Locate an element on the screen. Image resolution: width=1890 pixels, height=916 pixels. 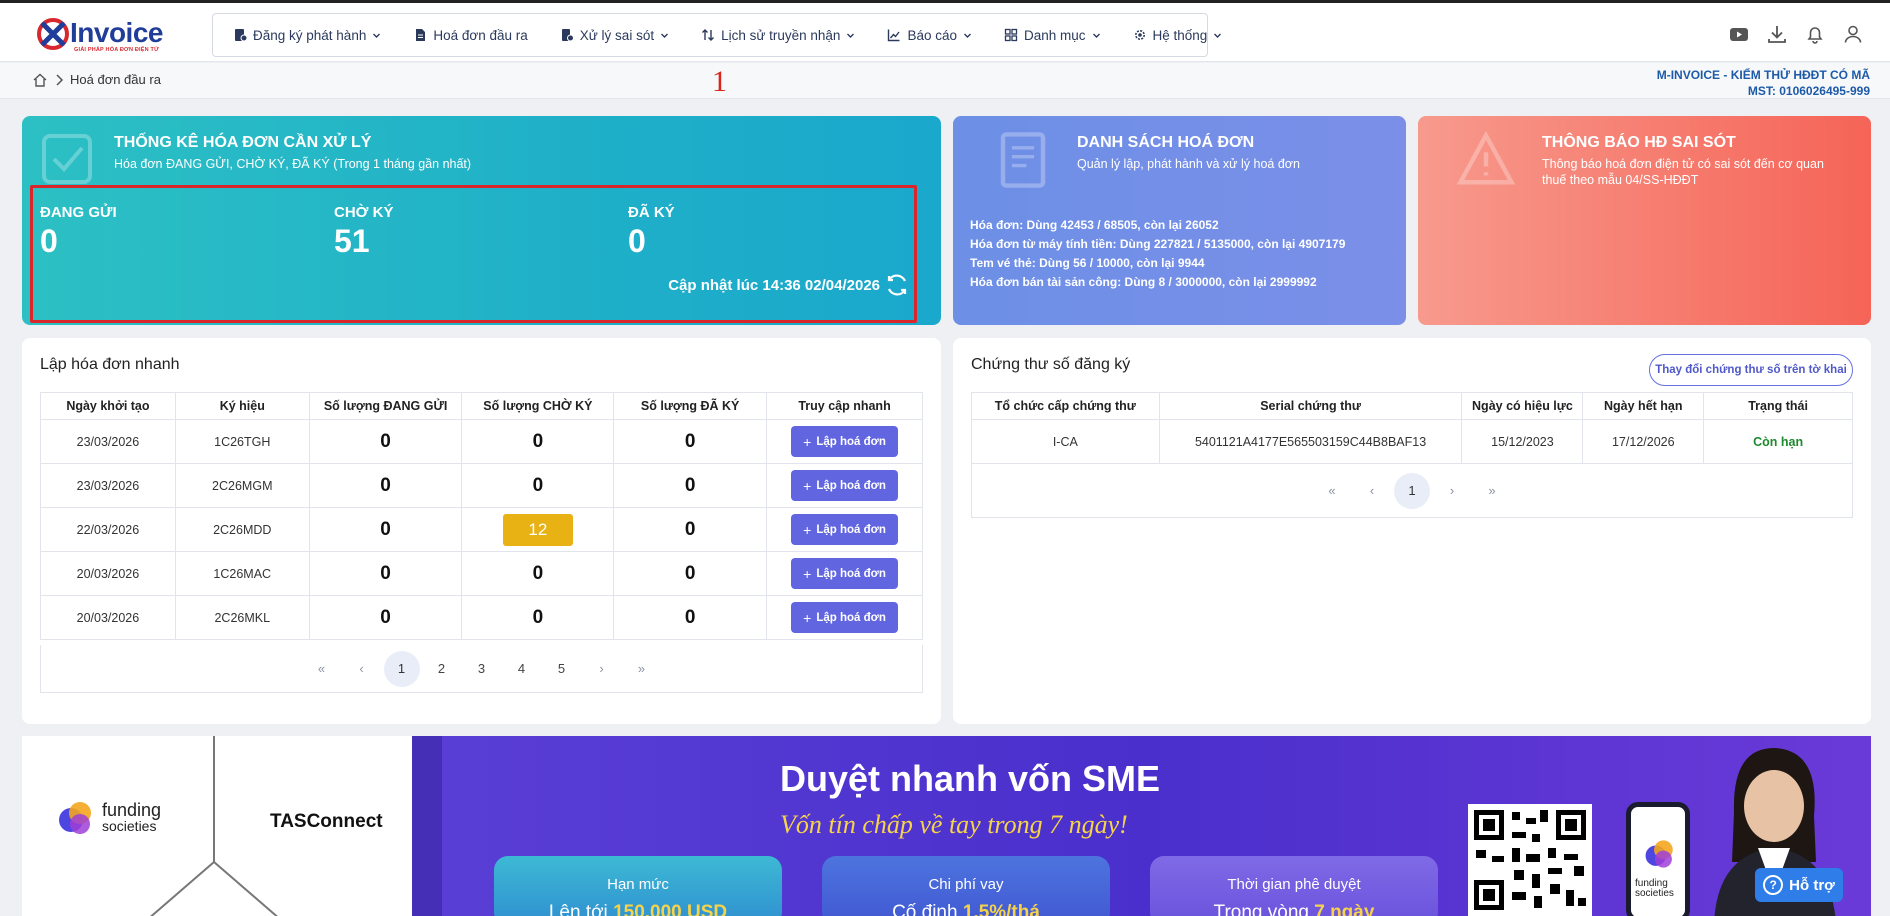
nav-item: Lịch sử truyền nhận is located at coordinates (778, 35).